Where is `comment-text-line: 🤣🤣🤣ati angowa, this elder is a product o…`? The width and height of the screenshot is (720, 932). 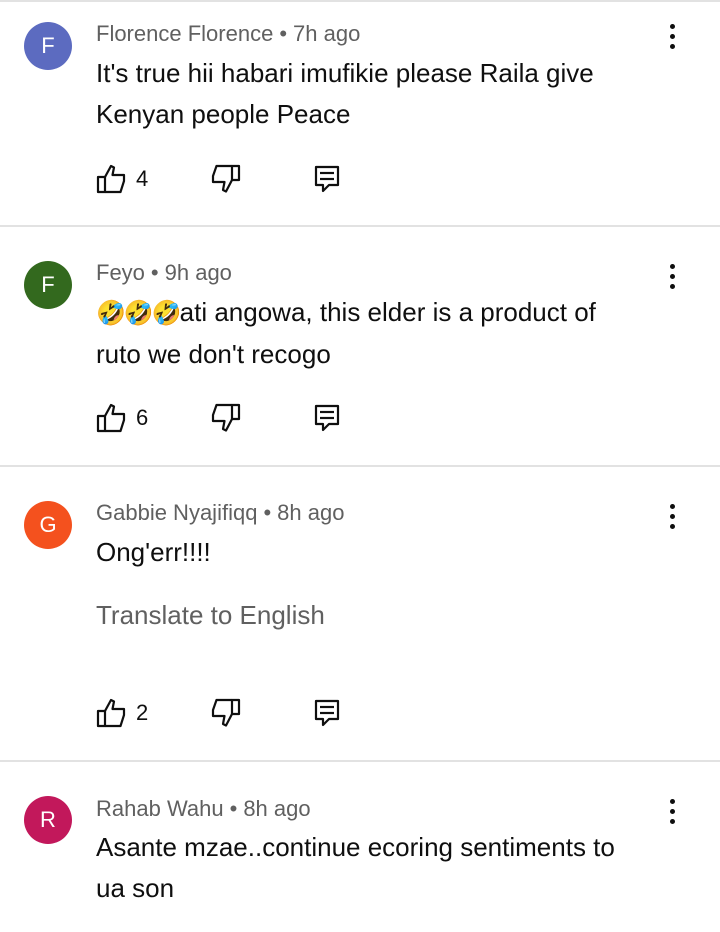 comment-text-line: 🤣🤣🤣ati angowa, this elder is a product o… is located at coordinates (346, 312).